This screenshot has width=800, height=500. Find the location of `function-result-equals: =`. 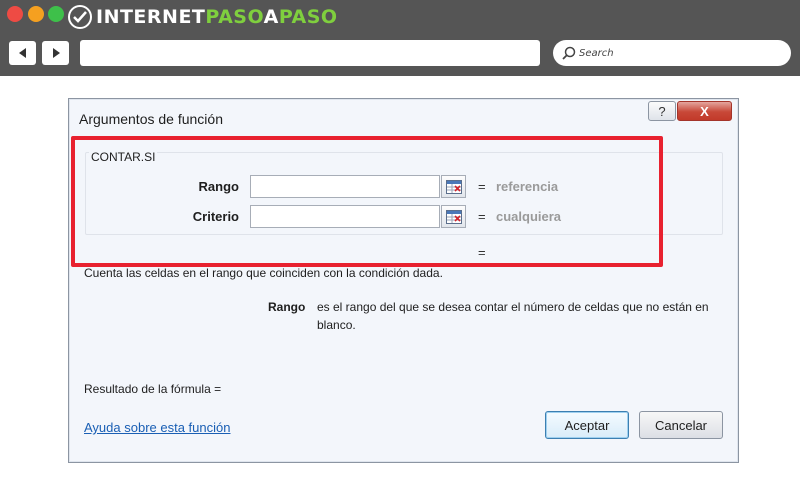

function-result-equals: = is located at coordinates (482, 252).